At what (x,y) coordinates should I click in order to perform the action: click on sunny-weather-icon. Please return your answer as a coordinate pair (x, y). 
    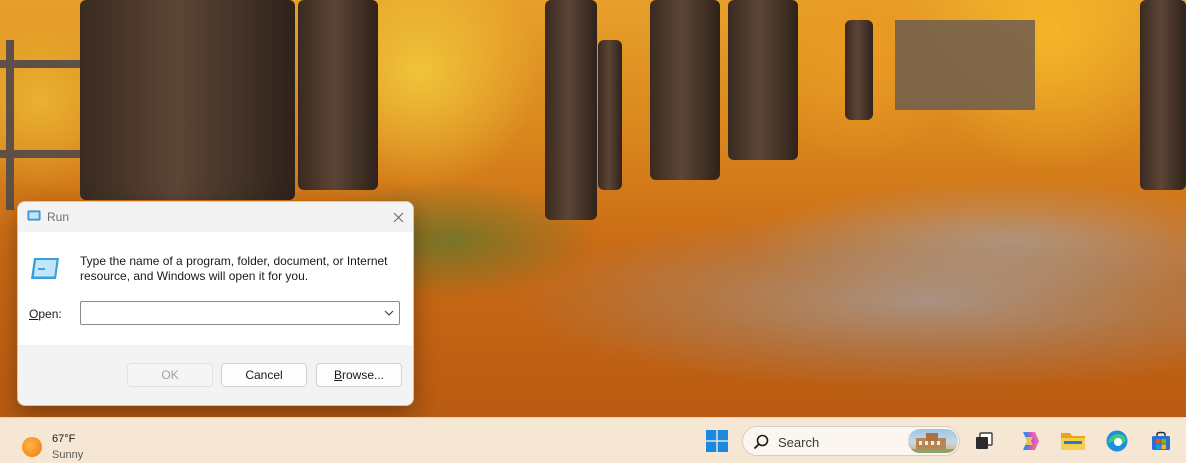
    Looking at the image, I should click on (32, 447).